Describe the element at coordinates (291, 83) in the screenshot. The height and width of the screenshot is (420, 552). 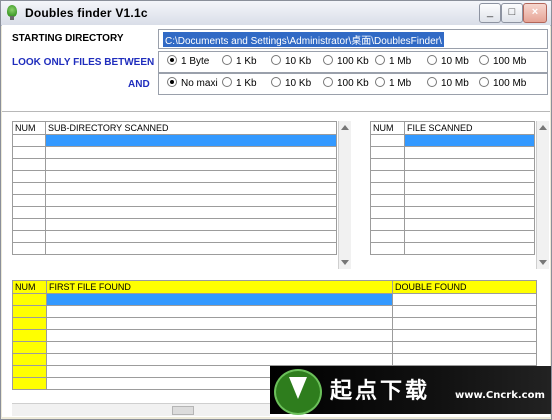
I see `max-radio-10kb: 10 Kb` at that location.